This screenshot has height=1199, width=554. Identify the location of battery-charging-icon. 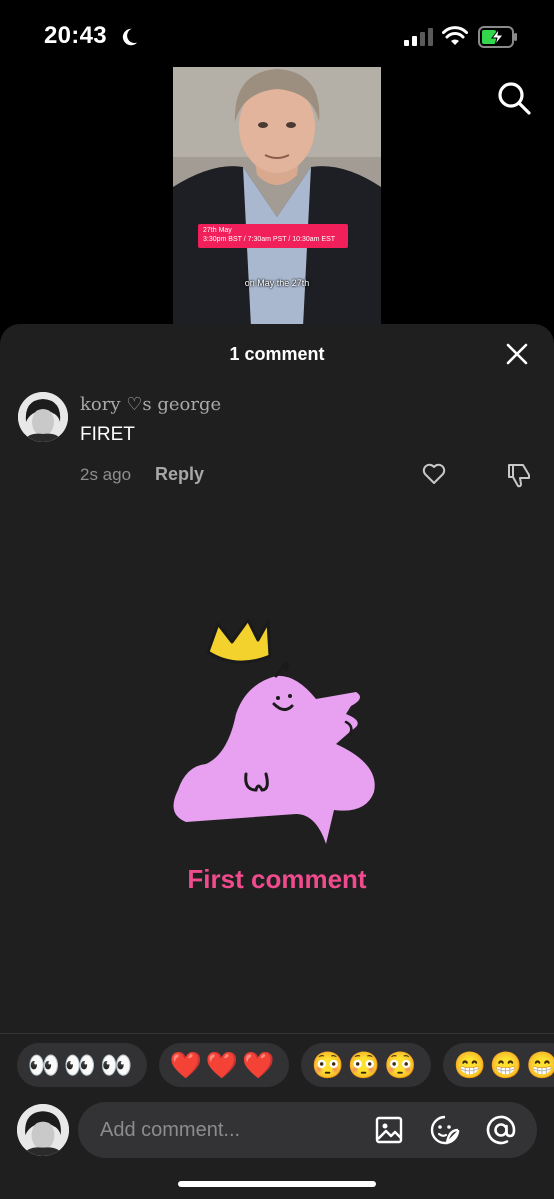
(497, 37).